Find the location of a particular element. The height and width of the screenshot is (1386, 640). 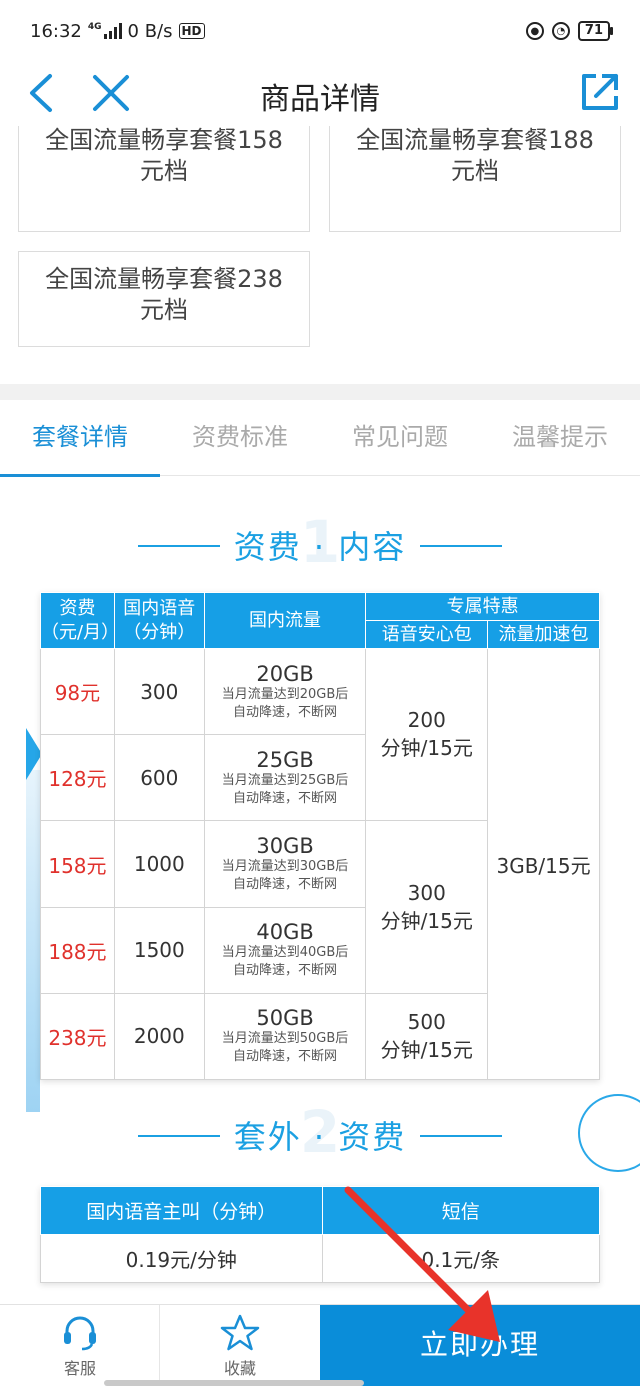

status-bar: 16:32 4G 0 B/s HD ● ◔ 71 is located at coordinates (320, 31).